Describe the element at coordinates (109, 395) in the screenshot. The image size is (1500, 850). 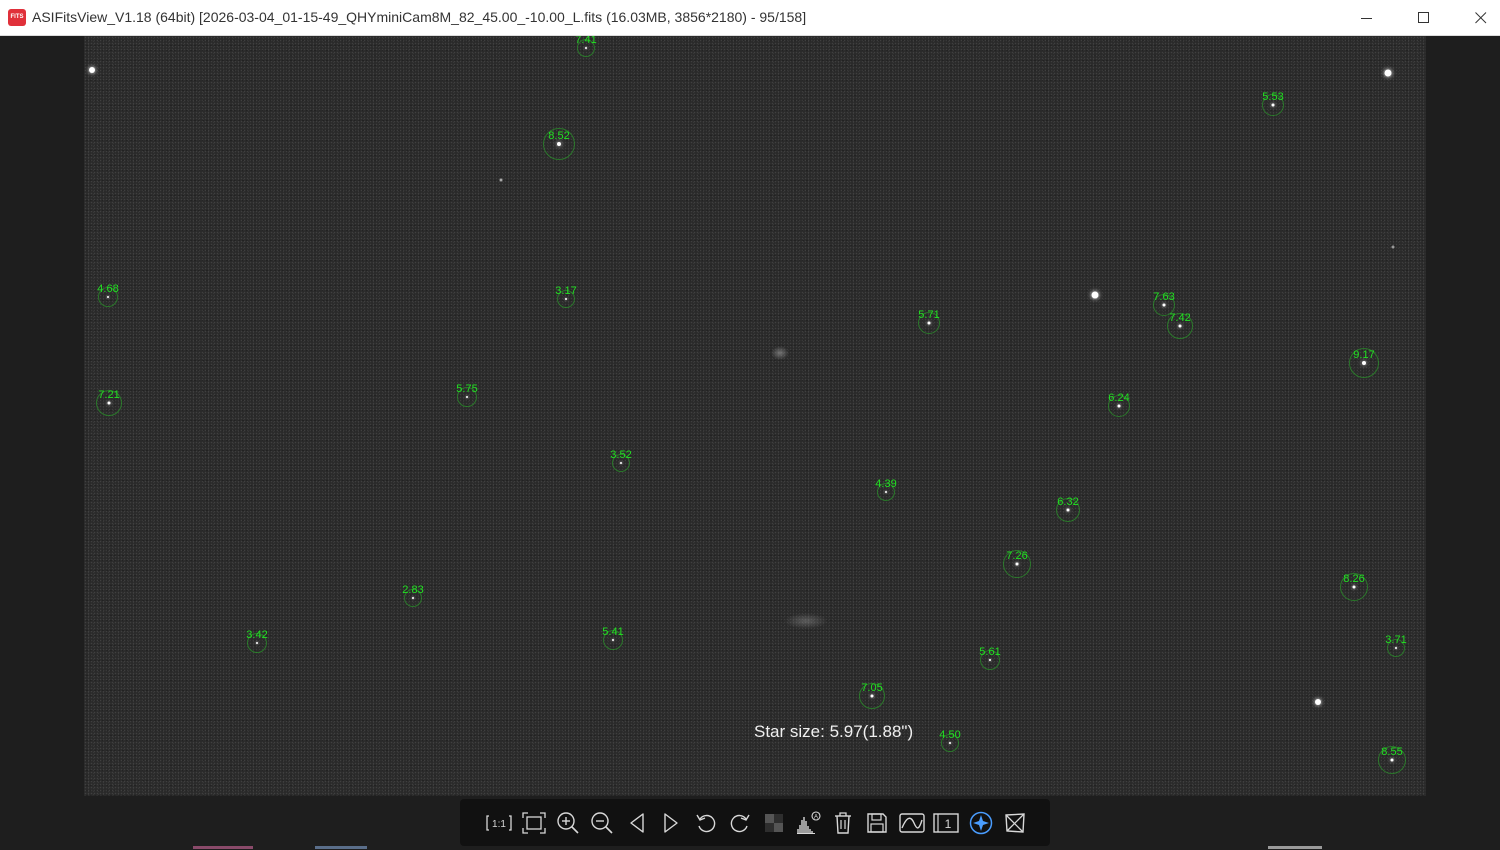
I see `star-hfr-label: 7.21` at that location.